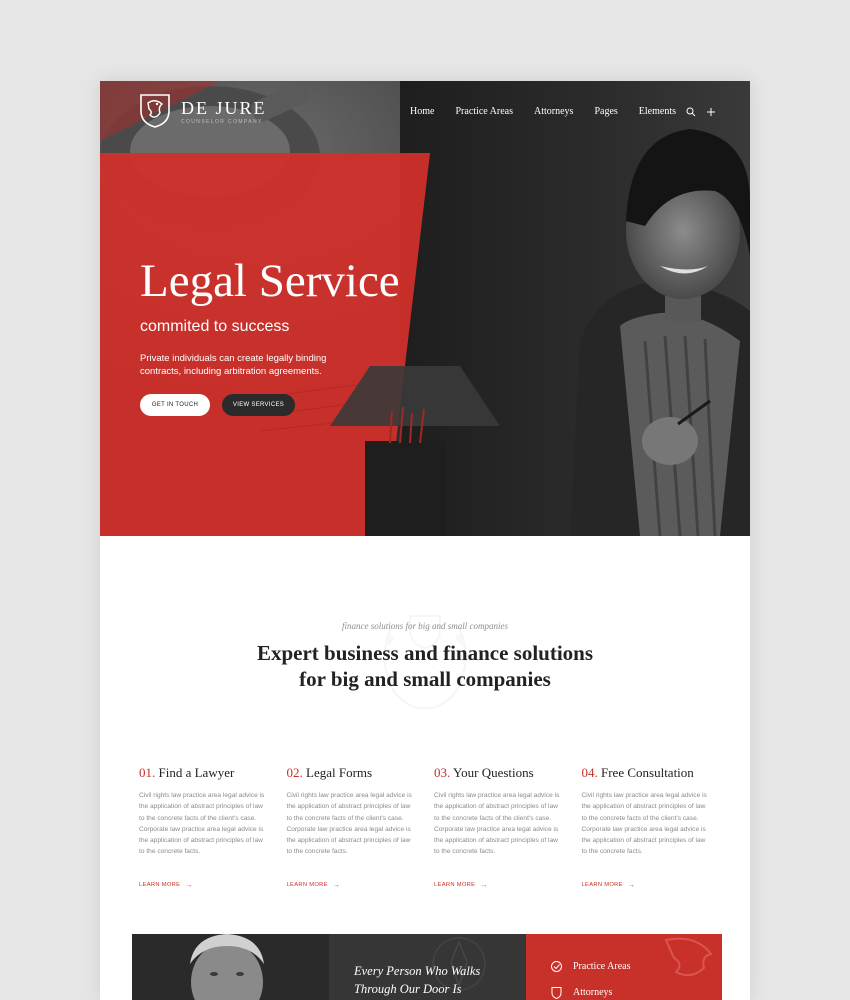  I want to click on nav-item-home: Home, so click(422, 111).